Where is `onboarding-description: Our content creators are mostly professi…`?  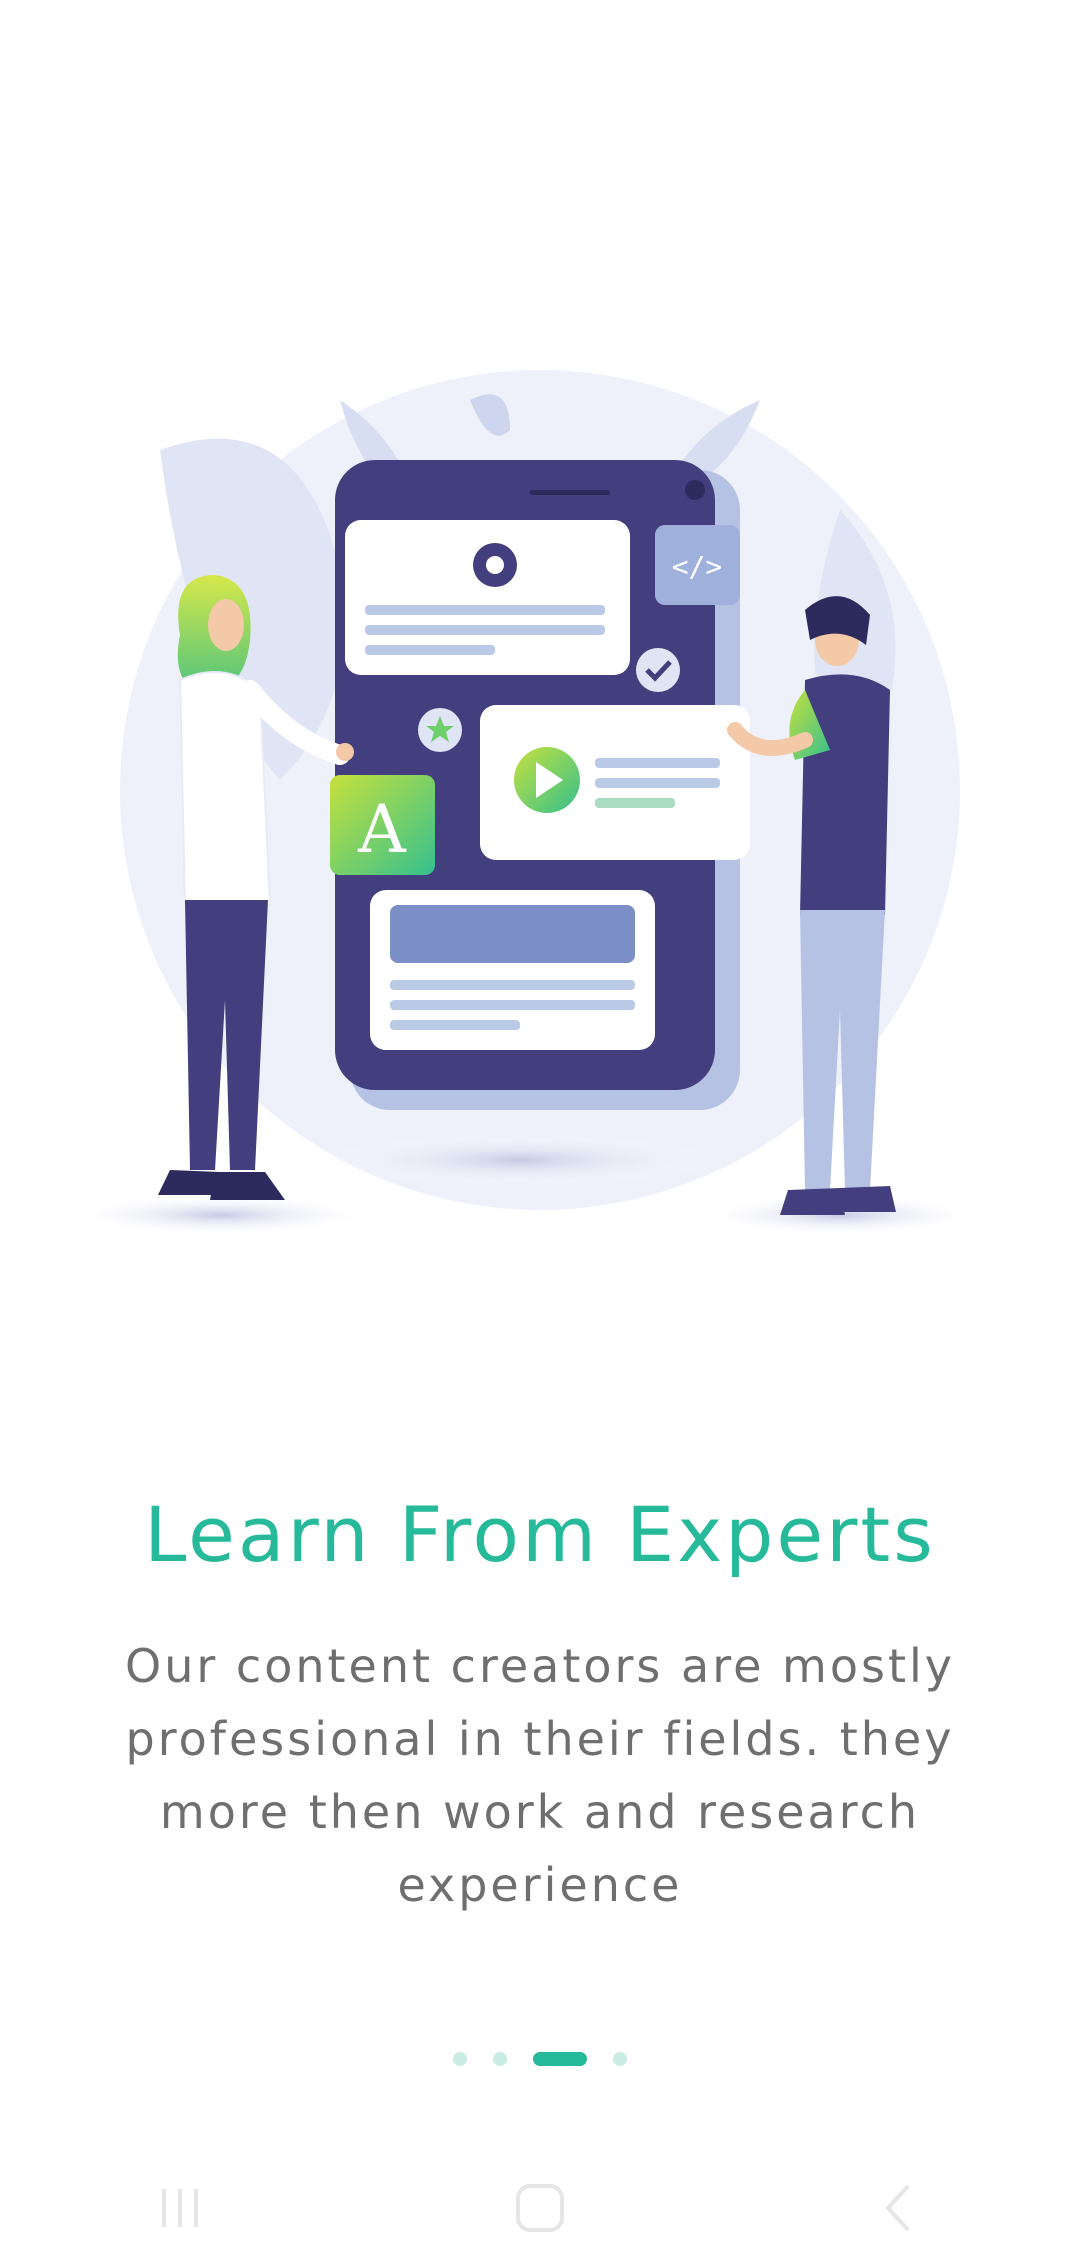 onboarding-description: Our content creators are mostly professi… is located at coordinates (540, 1775).